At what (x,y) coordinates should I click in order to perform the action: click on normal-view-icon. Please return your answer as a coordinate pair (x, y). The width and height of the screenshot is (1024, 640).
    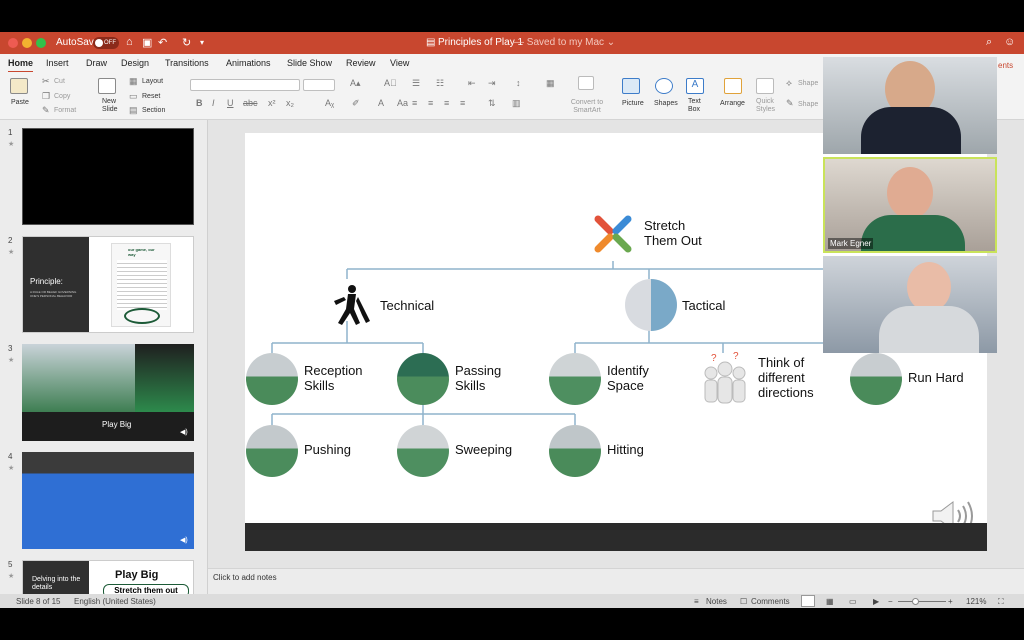
    Looking at the image, I should click on (808, 601).